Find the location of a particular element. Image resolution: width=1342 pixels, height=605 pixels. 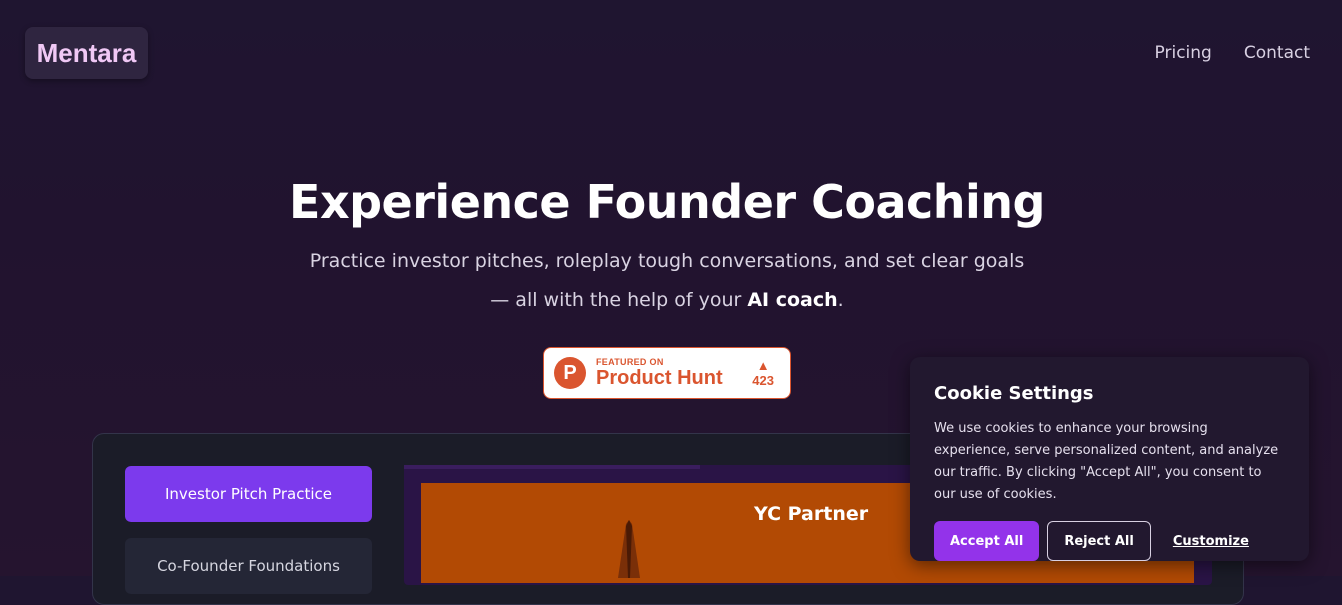

product-hunt-name: Product Hunt is located at coordinates (659, 378).